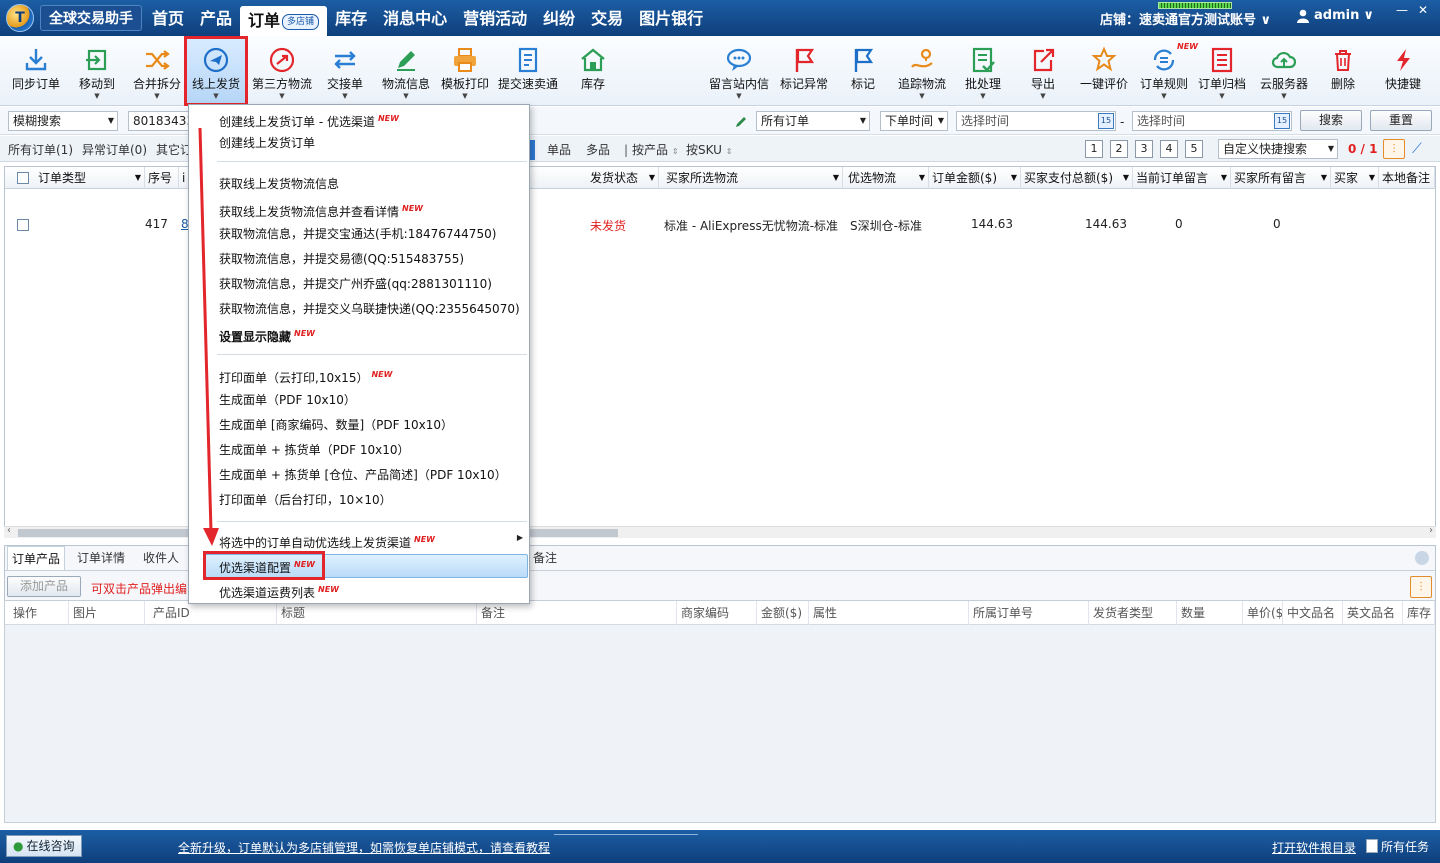 The image size is (1440, 863). I want to click on menu-item: 获取物流信息，并提交易德(QQ:515483755), so click(341, 259).